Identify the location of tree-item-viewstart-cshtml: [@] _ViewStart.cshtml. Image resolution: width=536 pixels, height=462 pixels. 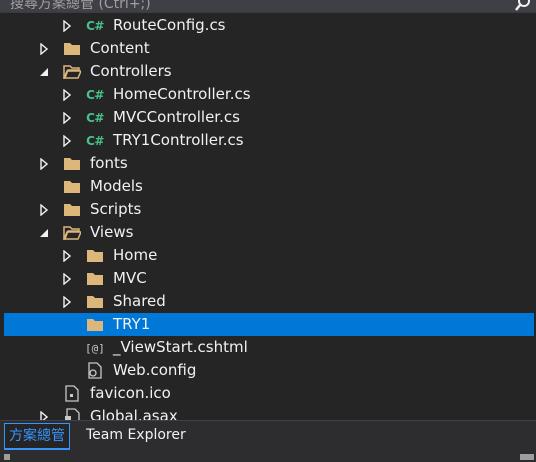
(269, 347).